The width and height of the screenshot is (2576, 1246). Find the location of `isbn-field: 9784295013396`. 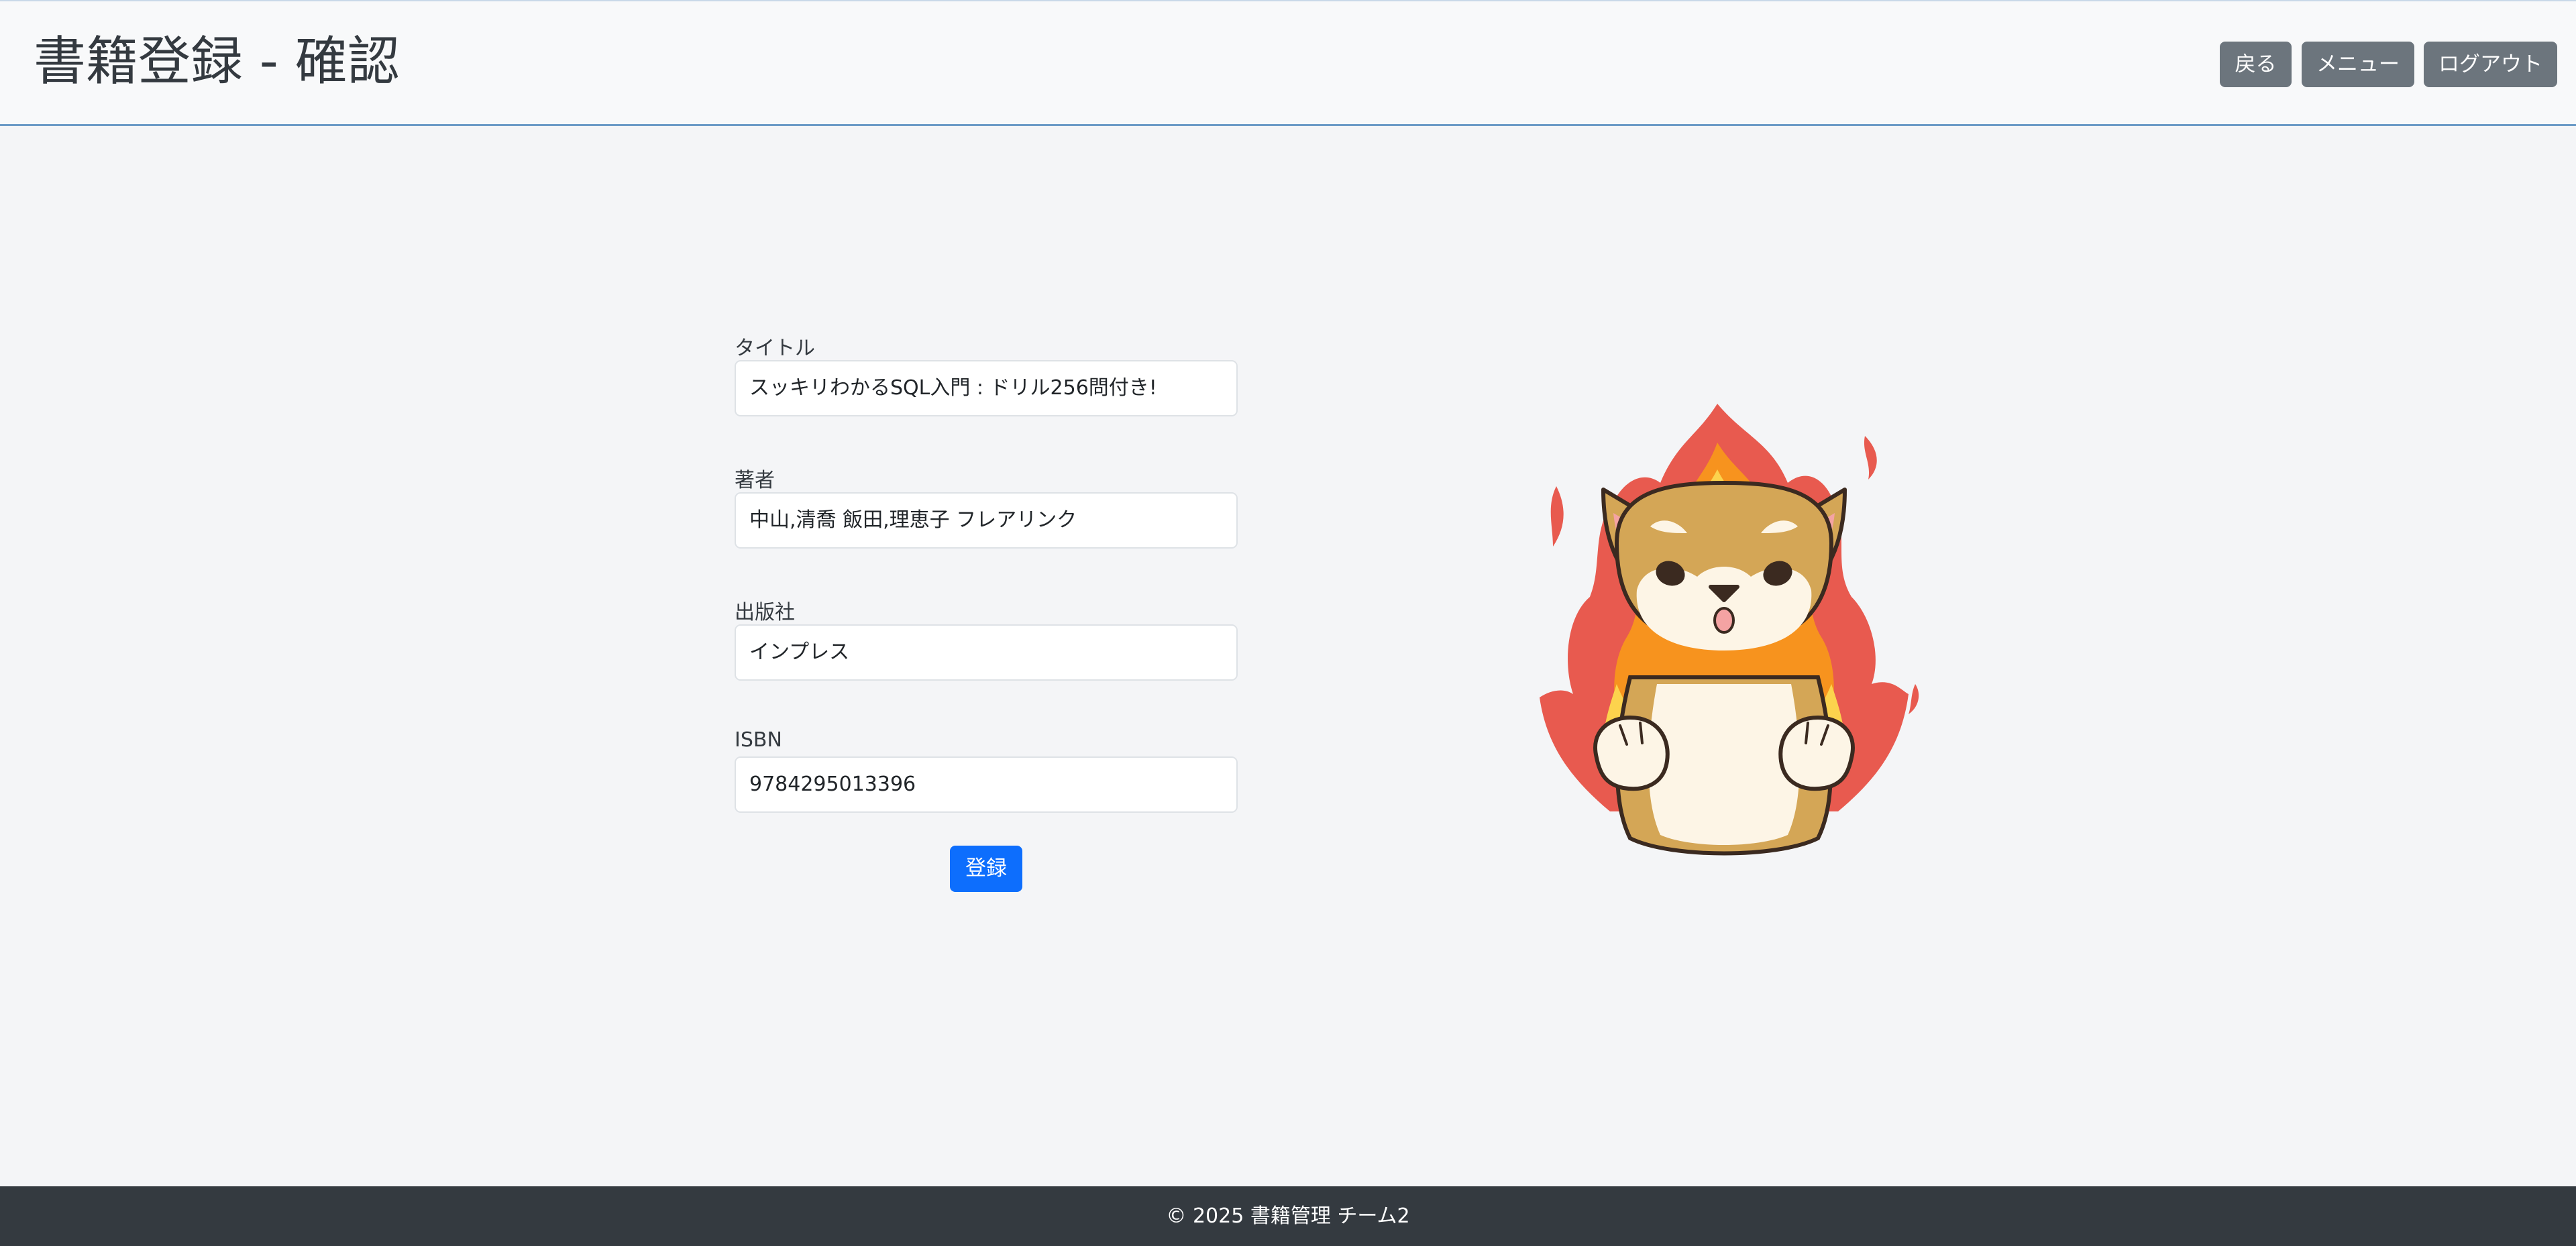

isbn-field: 9784295013396 is located at coordinates (986, 784).